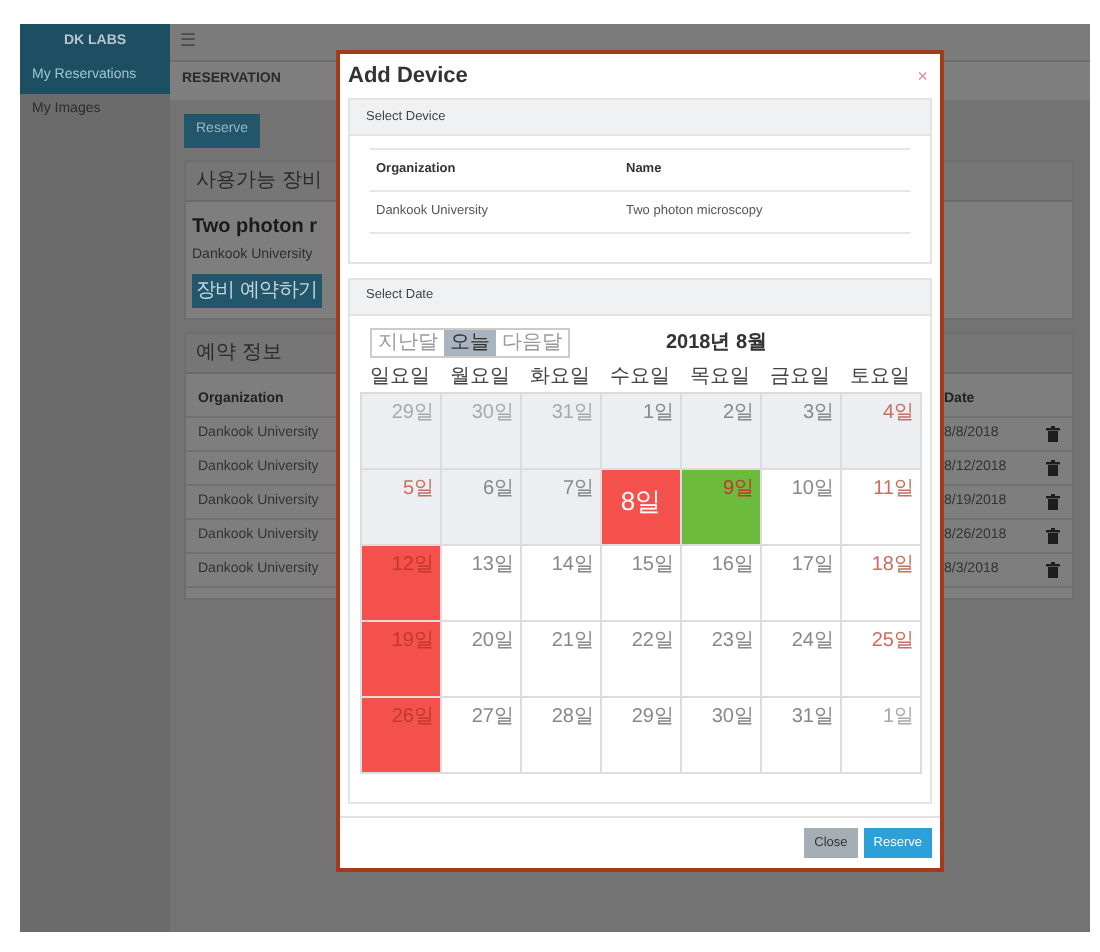  What do you see at coordinates (408, 76) in the screenshot?
I see `dialog-title: Add Device` at bounding box center [408, 76].